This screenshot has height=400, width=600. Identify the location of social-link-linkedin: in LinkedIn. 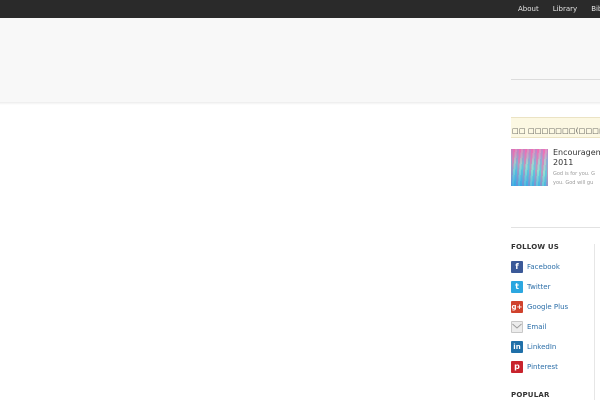
(551, 347).